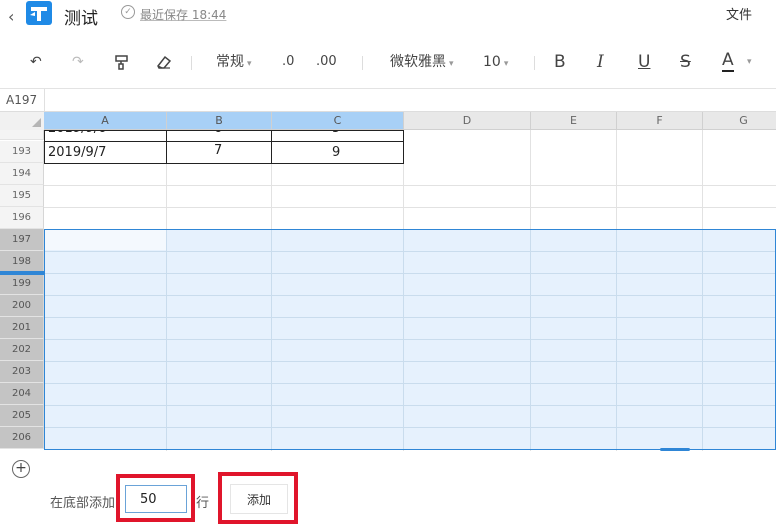  What do you see at coordinates (644, 62) in the screenshot?
I see `underline-button: U` at bounding box center [644, 62].